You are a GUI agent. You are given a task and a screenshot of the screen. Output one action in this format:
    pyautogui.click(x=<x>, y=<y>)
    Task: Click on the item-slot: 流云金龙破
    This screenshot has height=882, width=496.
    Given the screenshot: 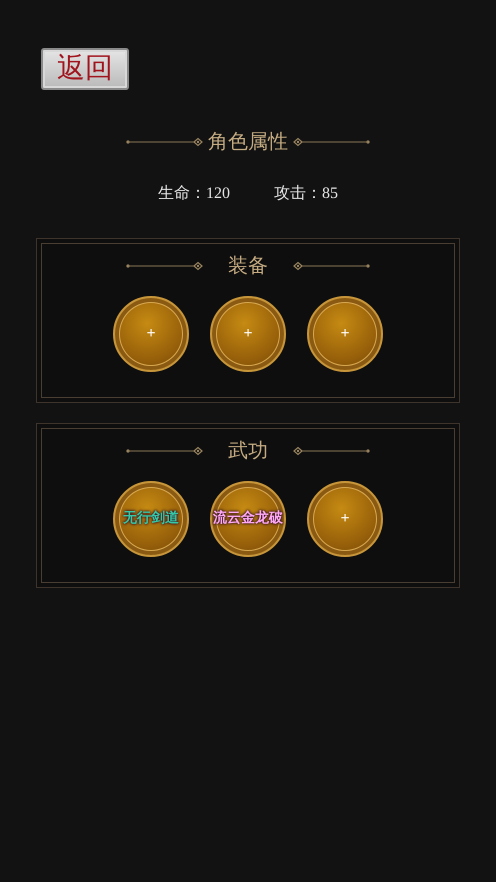 What is the action you would take?
    pyautogui.click(x=248, y=519)
    